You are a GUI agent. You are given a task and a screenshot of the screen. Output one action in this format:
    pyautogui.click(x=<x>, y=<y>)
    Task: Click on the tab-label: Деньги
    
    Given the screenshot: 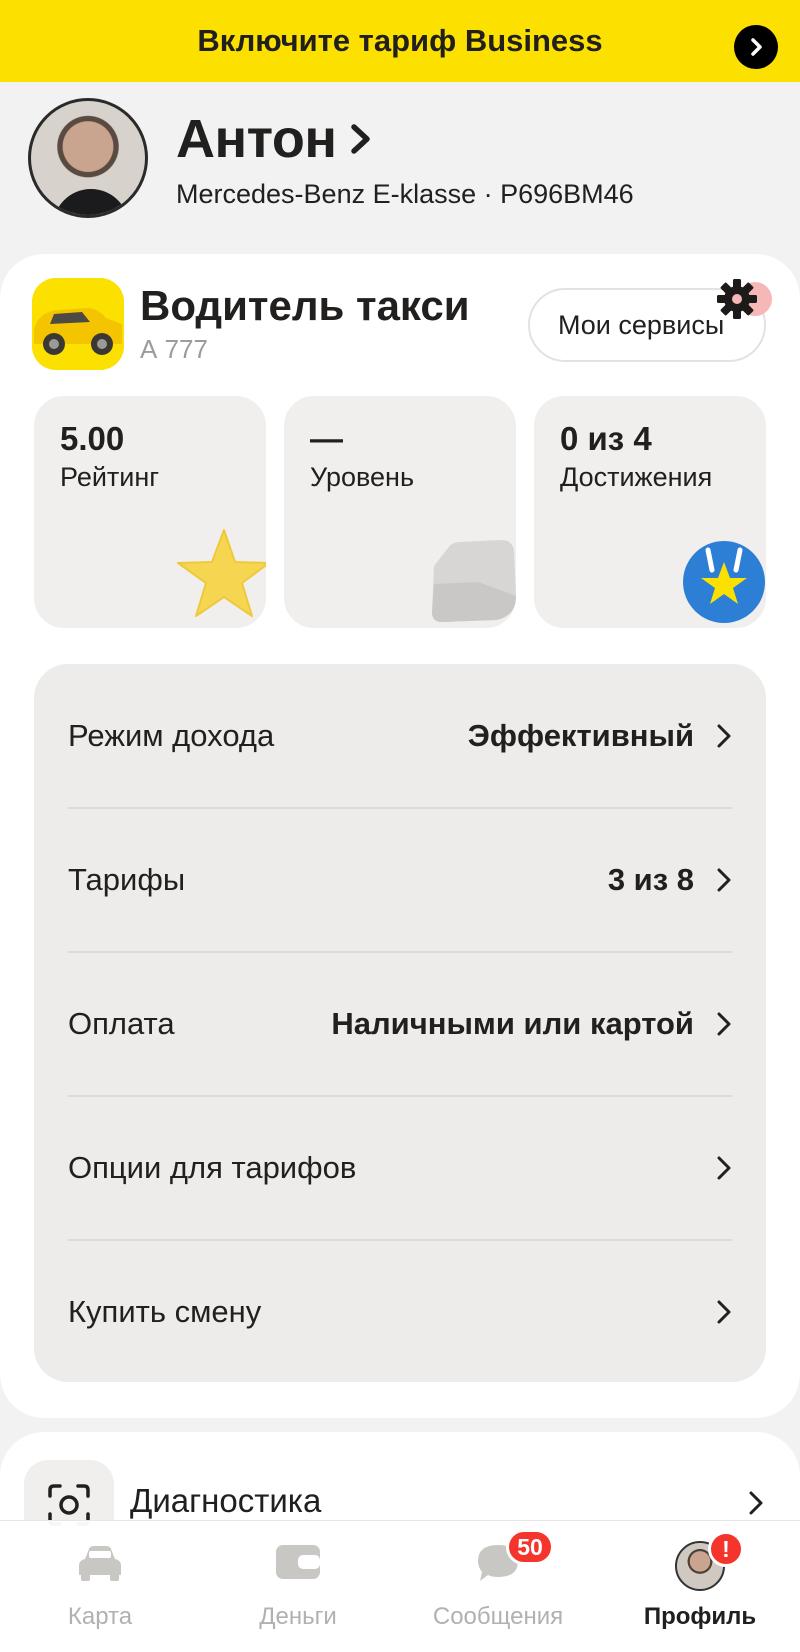 What is the action you would take?
    pyautogui.click(x=298, y=1616)
    